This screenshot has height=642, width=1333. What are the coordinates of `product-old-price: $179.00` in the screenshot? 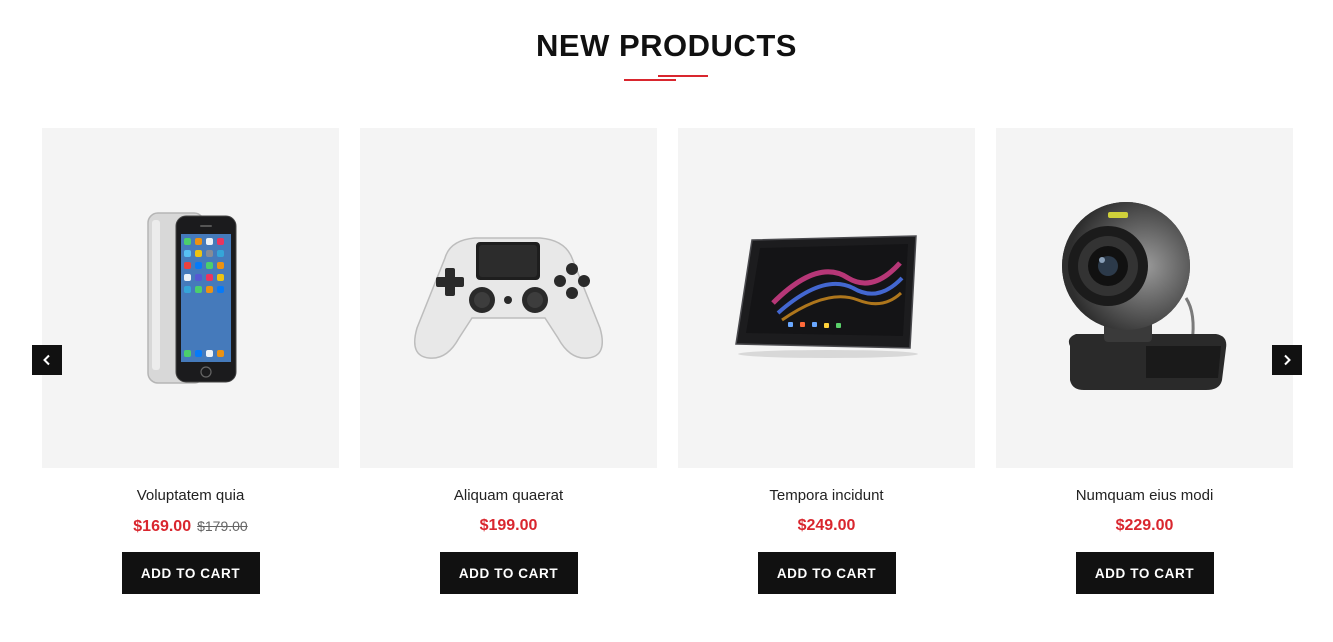 It's located at (222, 526).